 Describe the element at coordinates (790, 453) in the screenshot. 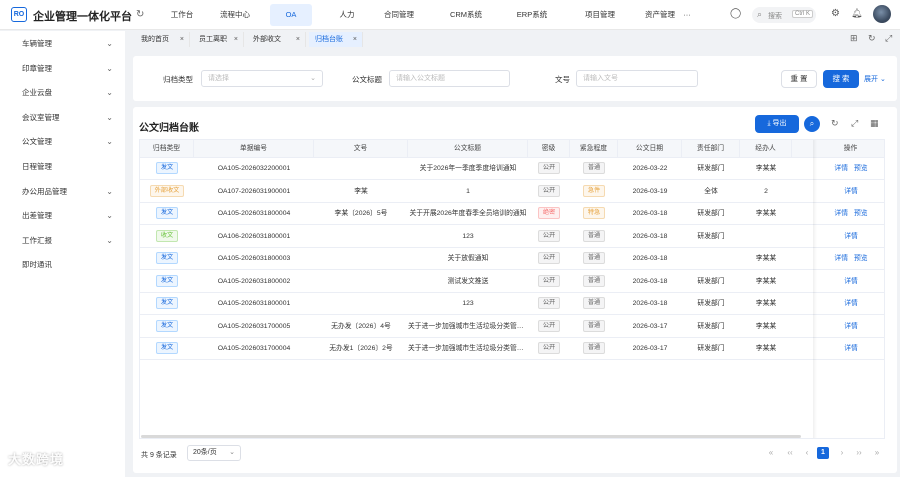

I see `prev-group-icon: ‹‹` at that location.